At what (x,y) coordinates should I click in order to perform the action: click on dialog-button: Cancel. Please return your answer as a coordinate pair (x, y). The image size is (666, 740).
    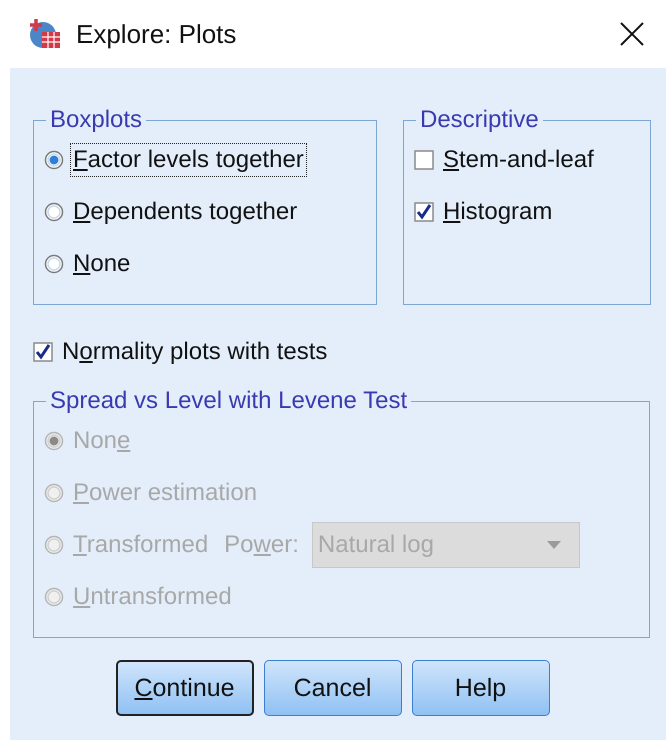
    Looking at the image, I should click on (333, 688).